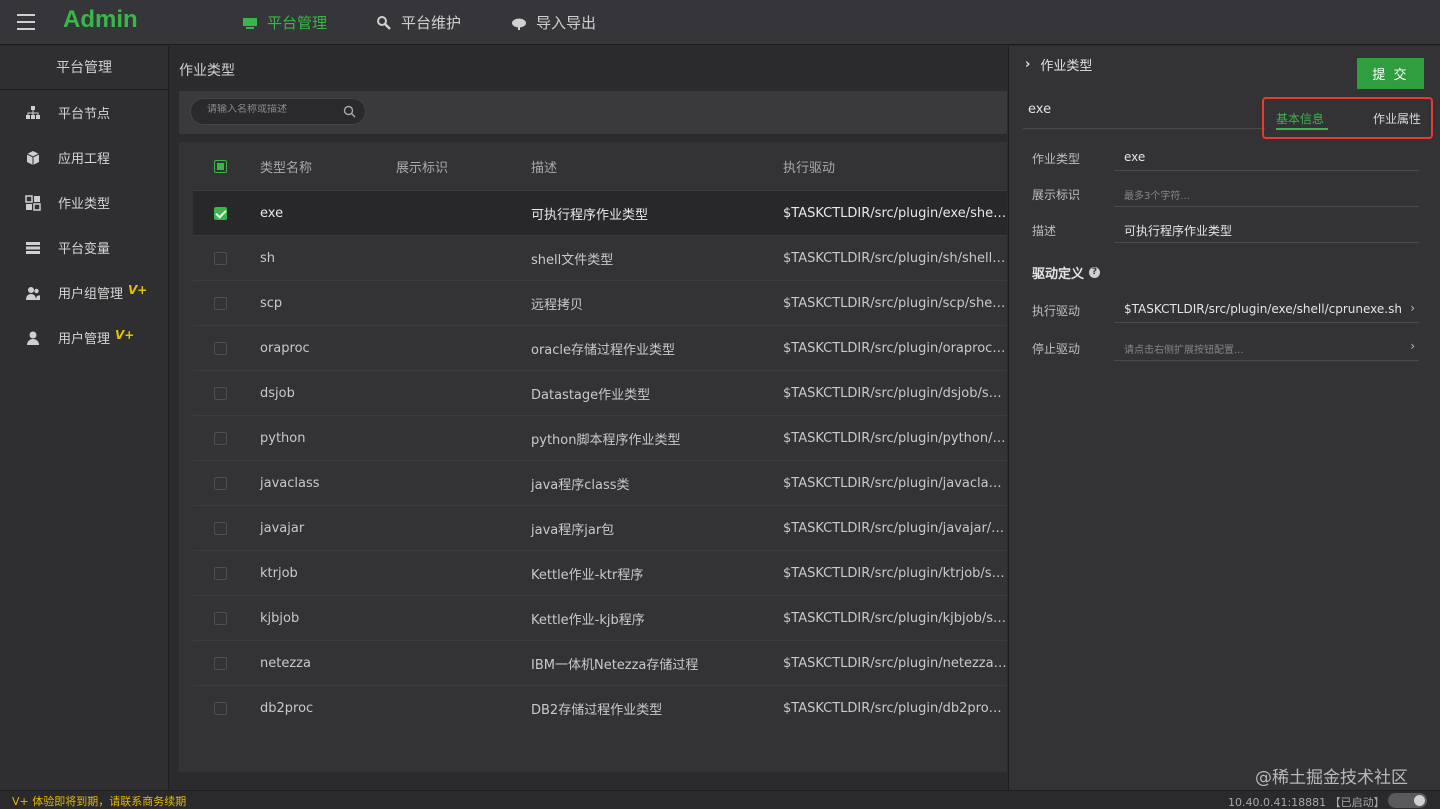 The image size is (1440, 809). Describe the element at coordinates (26, 22) in the screenshot. I see `menu-icon` at that location.